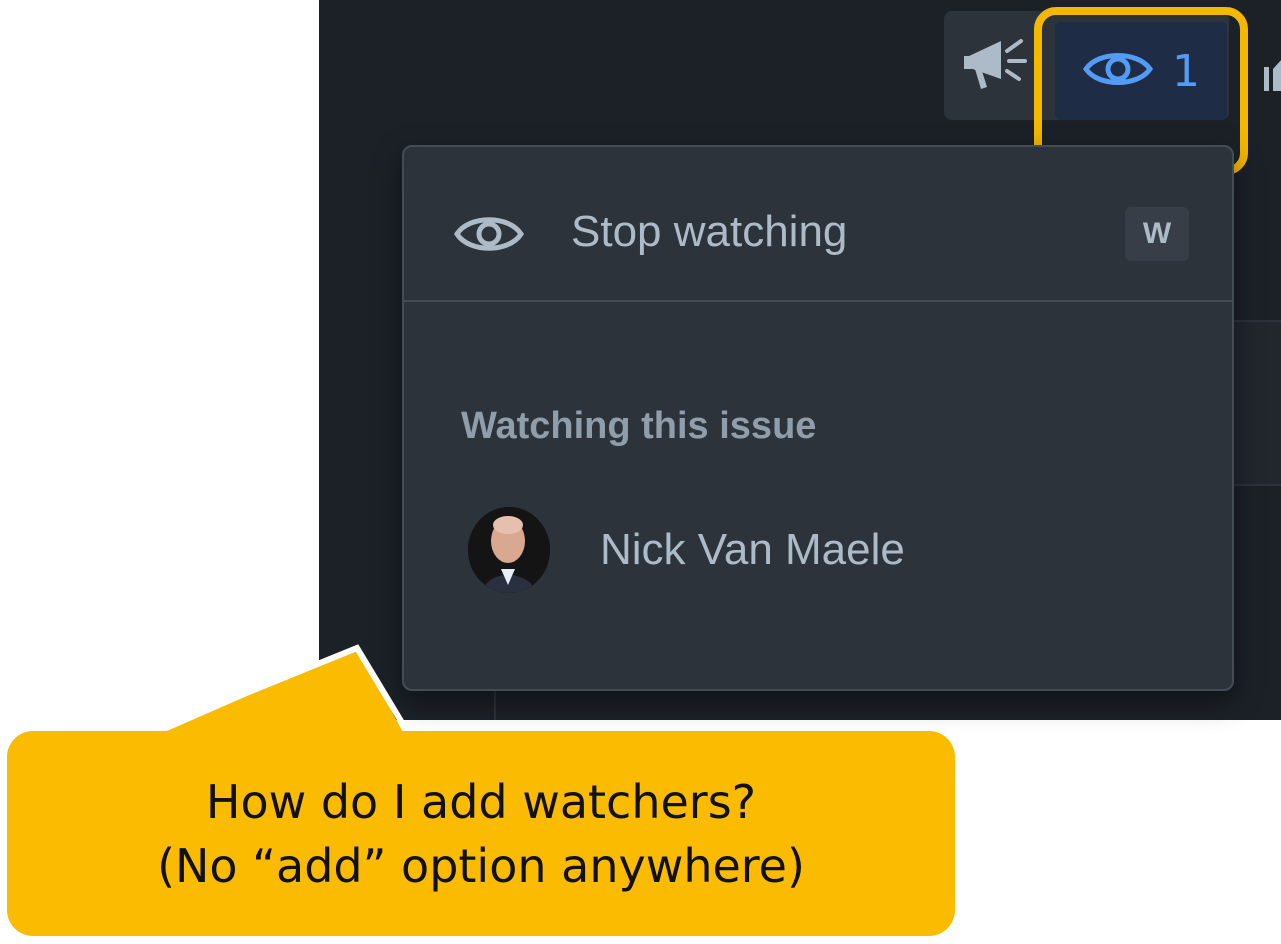 The width and height of the screenshot is (1281, 944). I want to click on divider-line, so click(495, 704).